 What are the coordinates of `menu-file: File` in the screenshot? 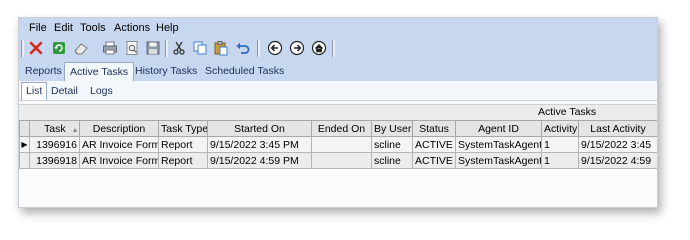 It's located at (38, 28).